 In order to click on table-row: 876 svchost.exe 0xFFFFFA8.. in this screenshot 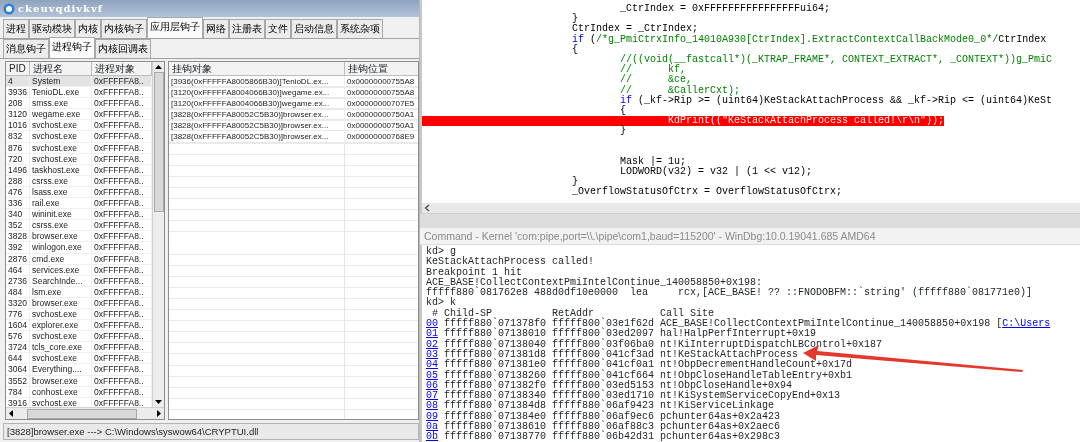, I will do `click(79, 148)`.